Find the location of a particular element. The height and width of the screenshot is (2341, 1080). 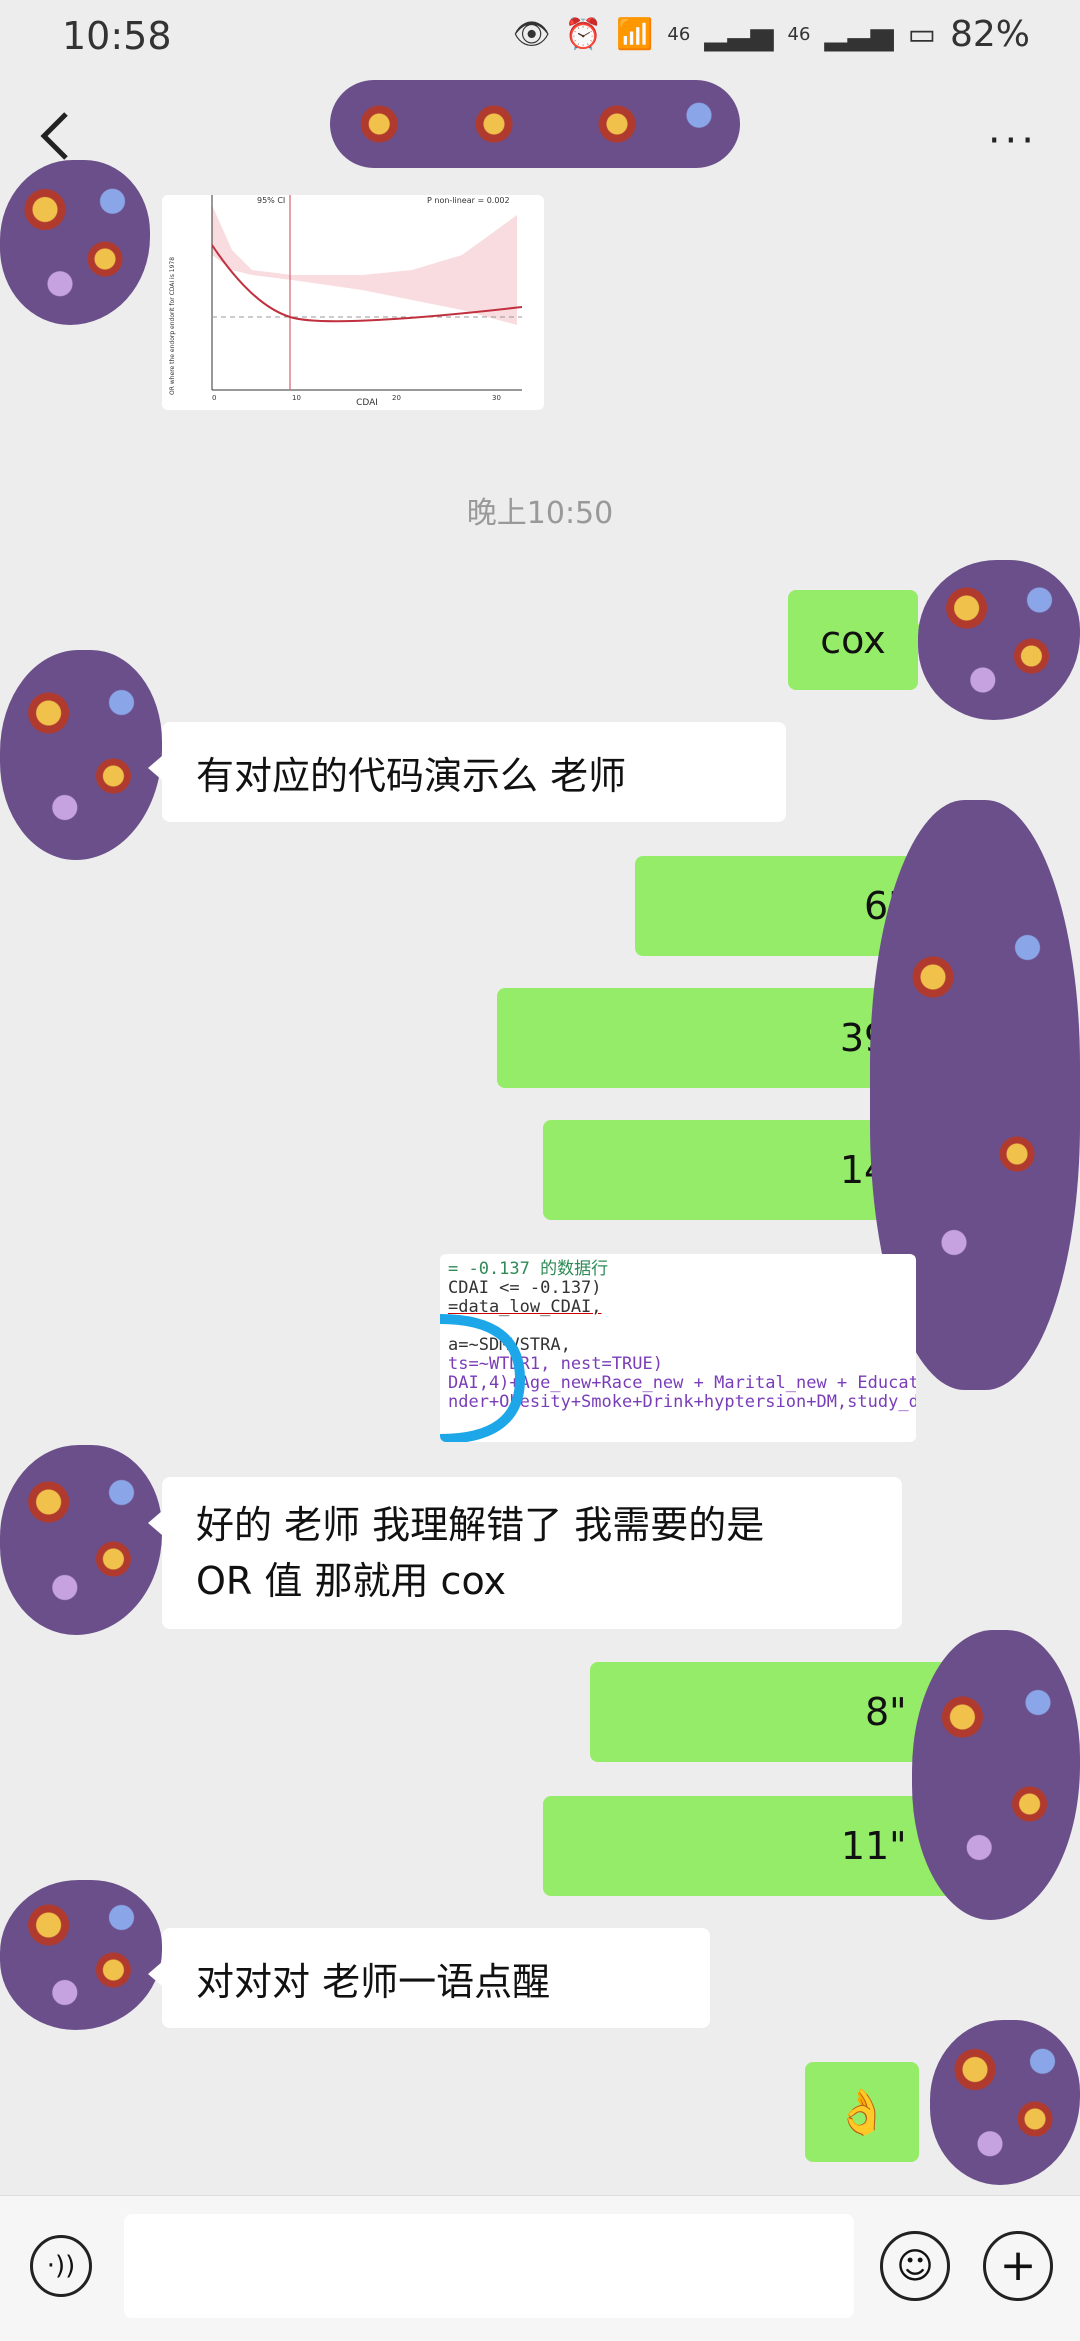

status-icons: 👁 ⏰ 📶 46 ▂▃▅ 46 ▂▃▅ ▭ 82% is located at coordinates (771, 34).